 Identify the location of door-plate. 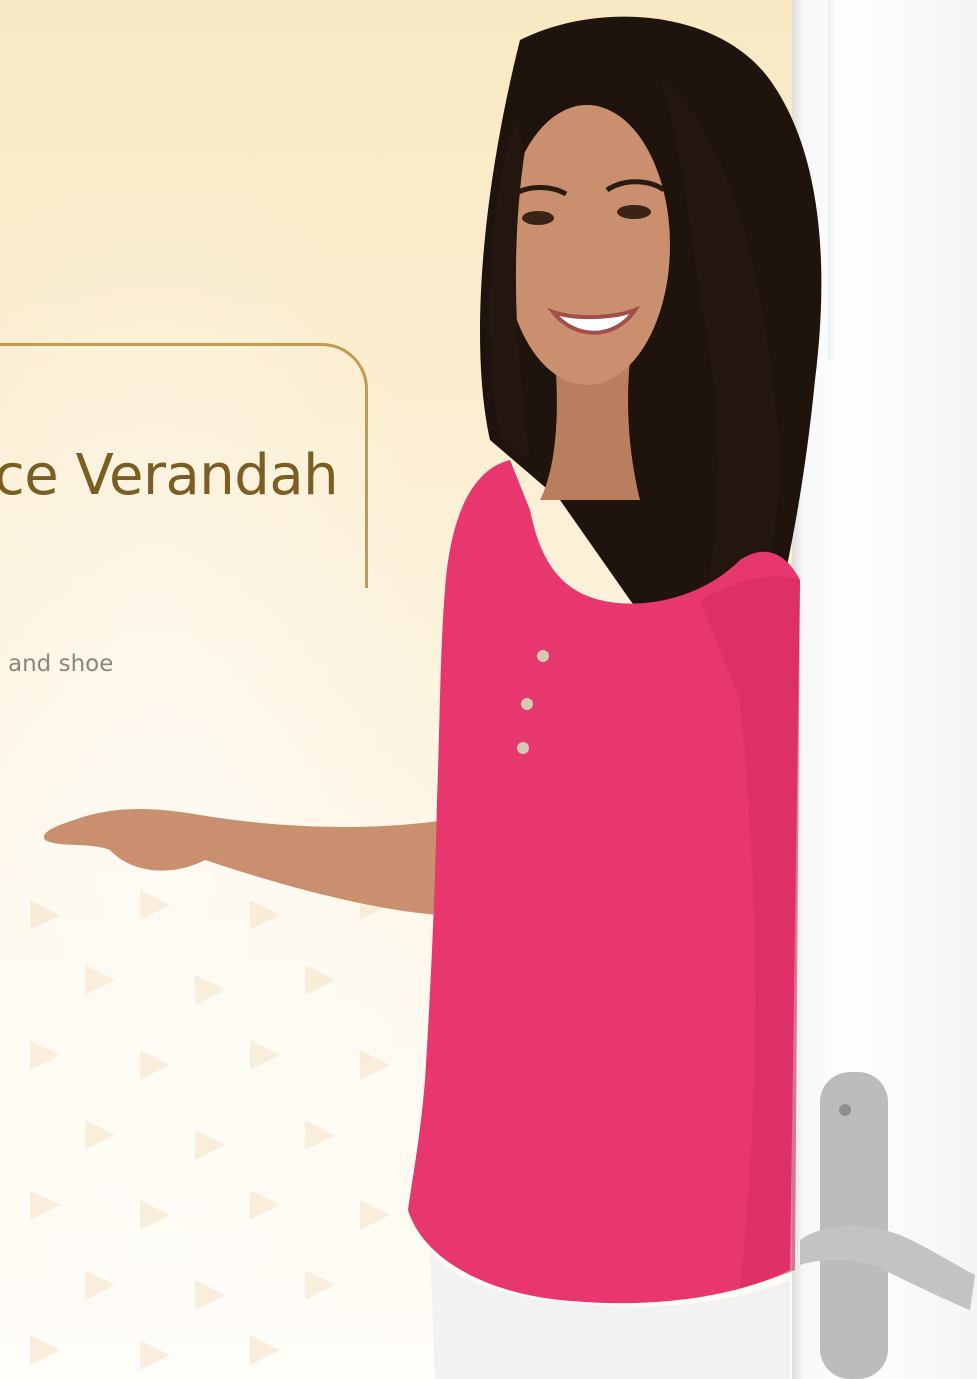
(854, 1225).